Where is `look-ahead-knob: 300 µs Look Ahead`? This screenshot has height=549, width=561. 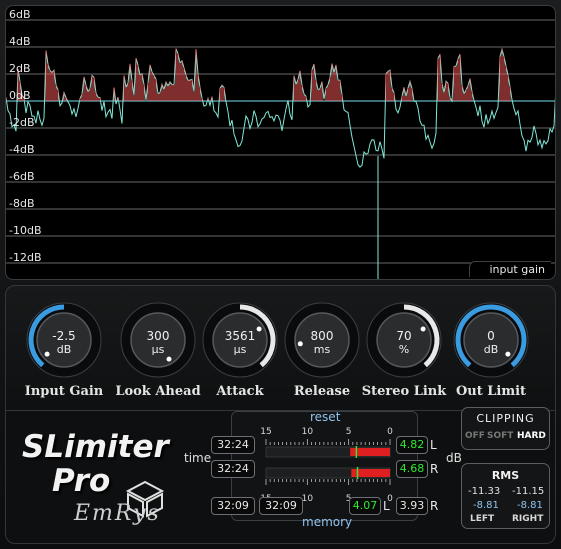 look-ahead-knob: 300 µs Look Ahead is located at coordinates (158, 349).